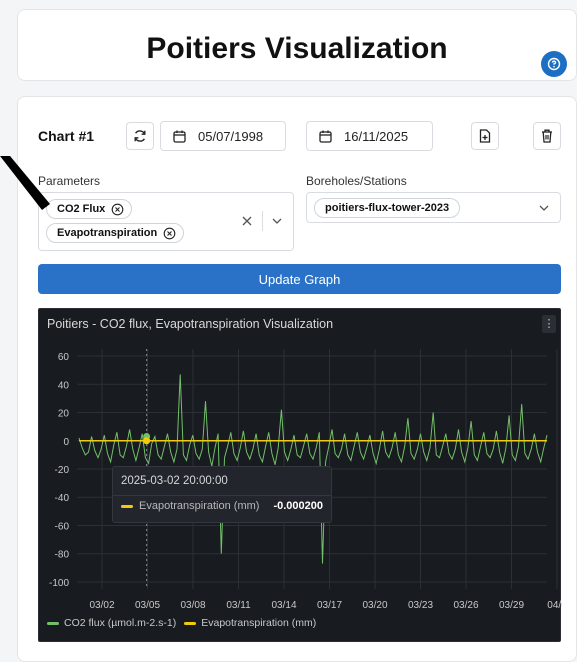  I want to click on y-tick-label: -20, so click(62, 470).